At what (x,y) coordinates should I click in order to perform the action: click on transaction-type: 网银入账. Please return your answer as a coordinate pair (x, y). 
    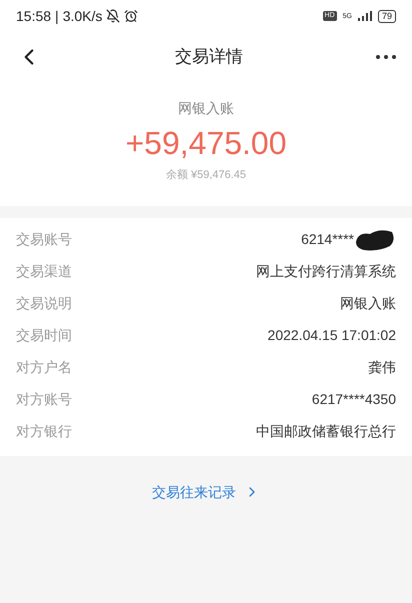
    Looking at the image, I should click on (206, 108).